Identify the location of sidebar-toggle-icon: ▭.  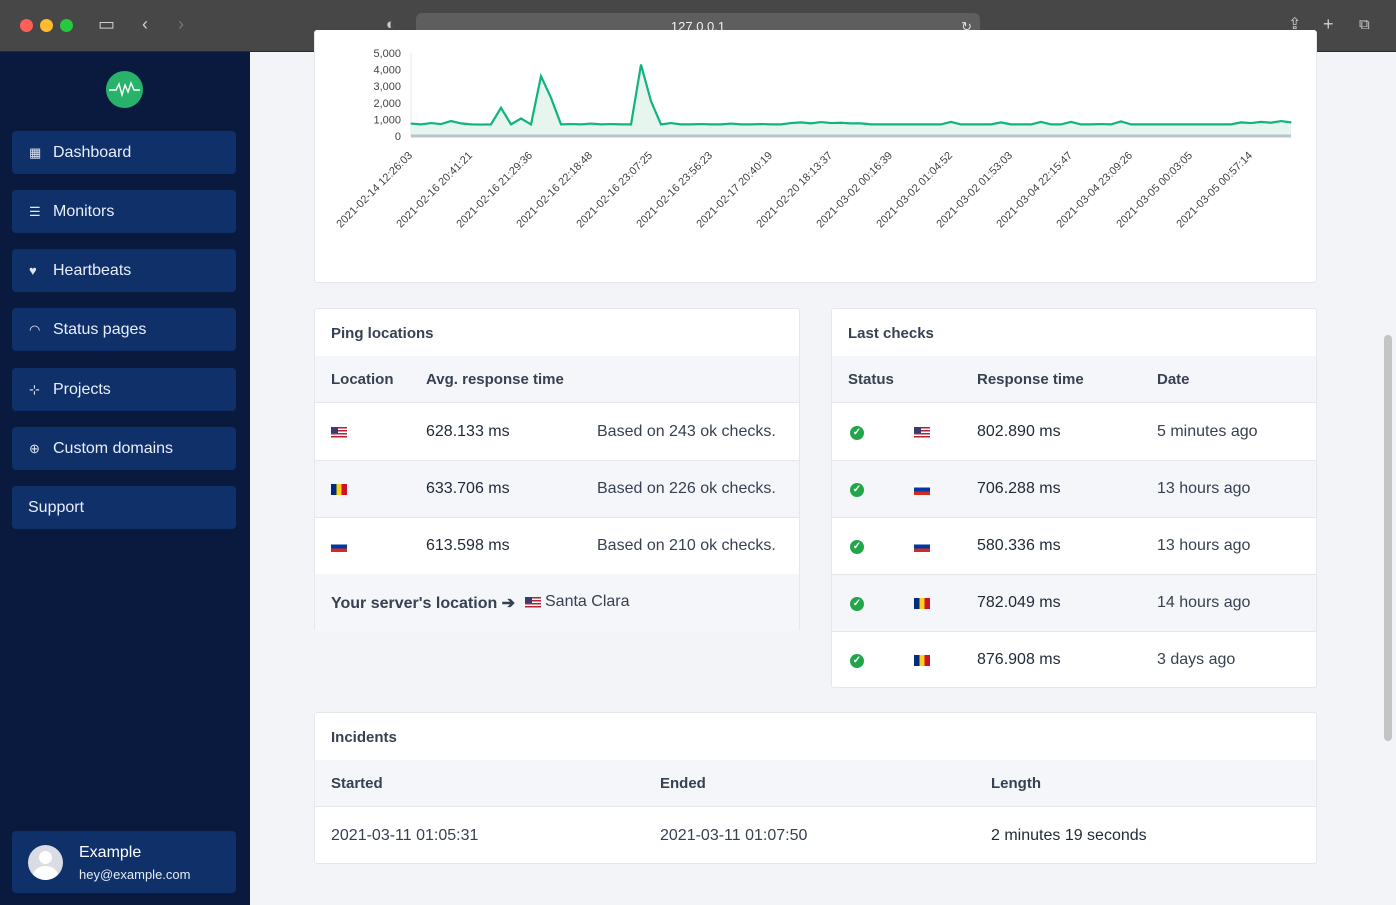
(106, 24).